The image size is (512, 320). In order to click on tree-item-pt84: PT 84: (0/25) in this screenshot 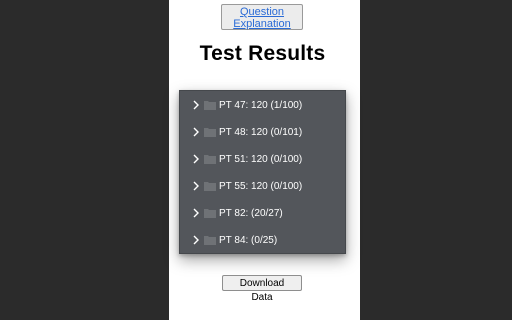, I will do `click(262, 240)`.